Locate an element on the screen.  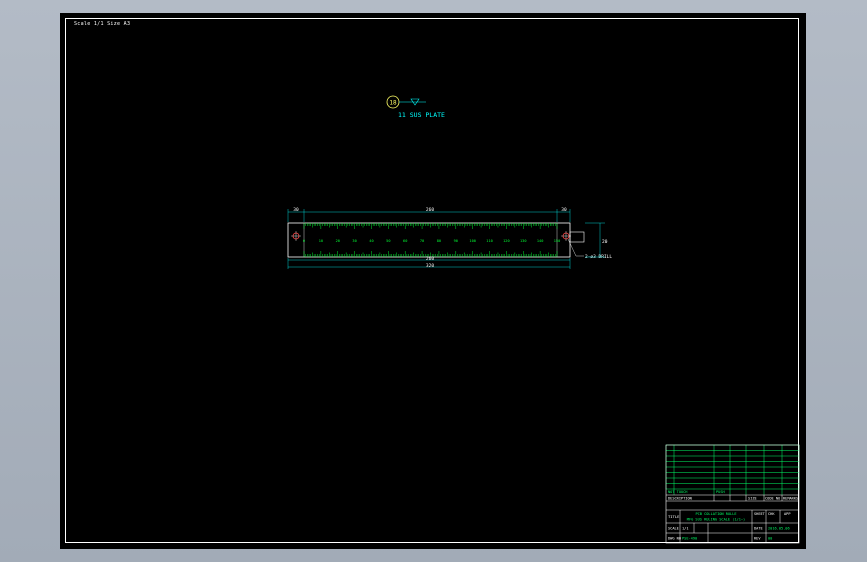
tb-project: PUSH is located at coordinates (720, 492).